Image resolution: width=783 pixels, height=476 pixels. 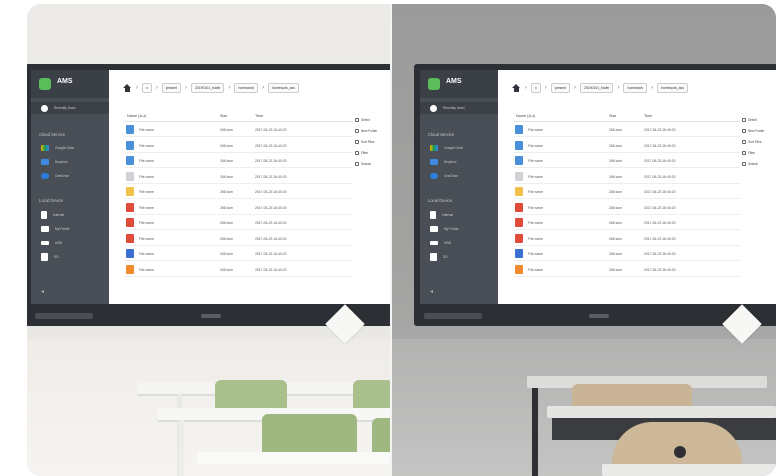 I want to click on action-label: New Folder, so click(x=756, y=130).